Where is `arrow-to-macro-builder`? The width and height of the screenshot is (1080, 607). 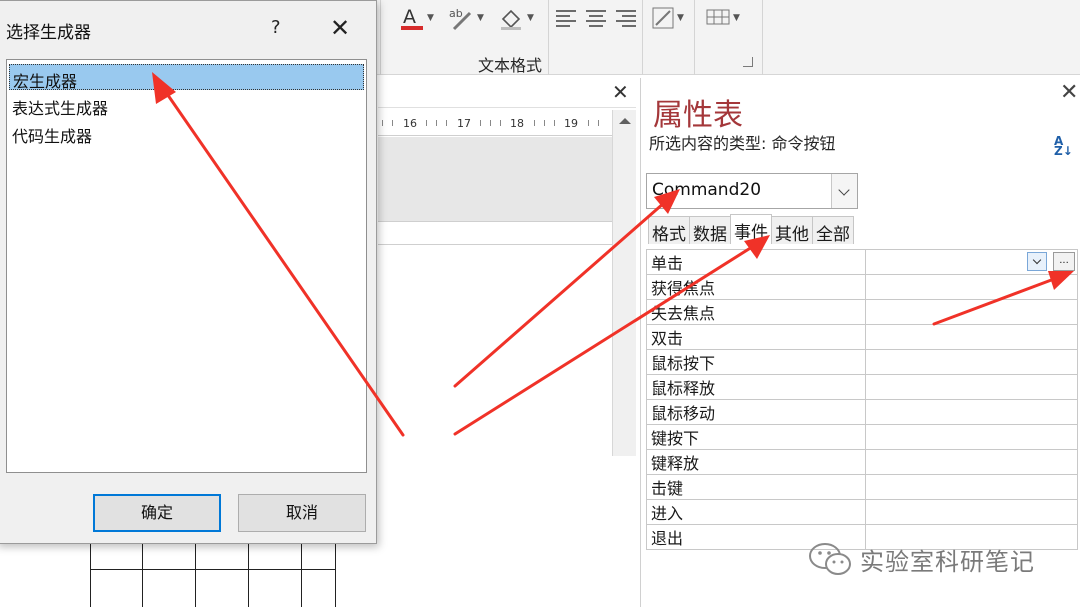
arrow-to-macro-builder is located at coordinates (283, 261).